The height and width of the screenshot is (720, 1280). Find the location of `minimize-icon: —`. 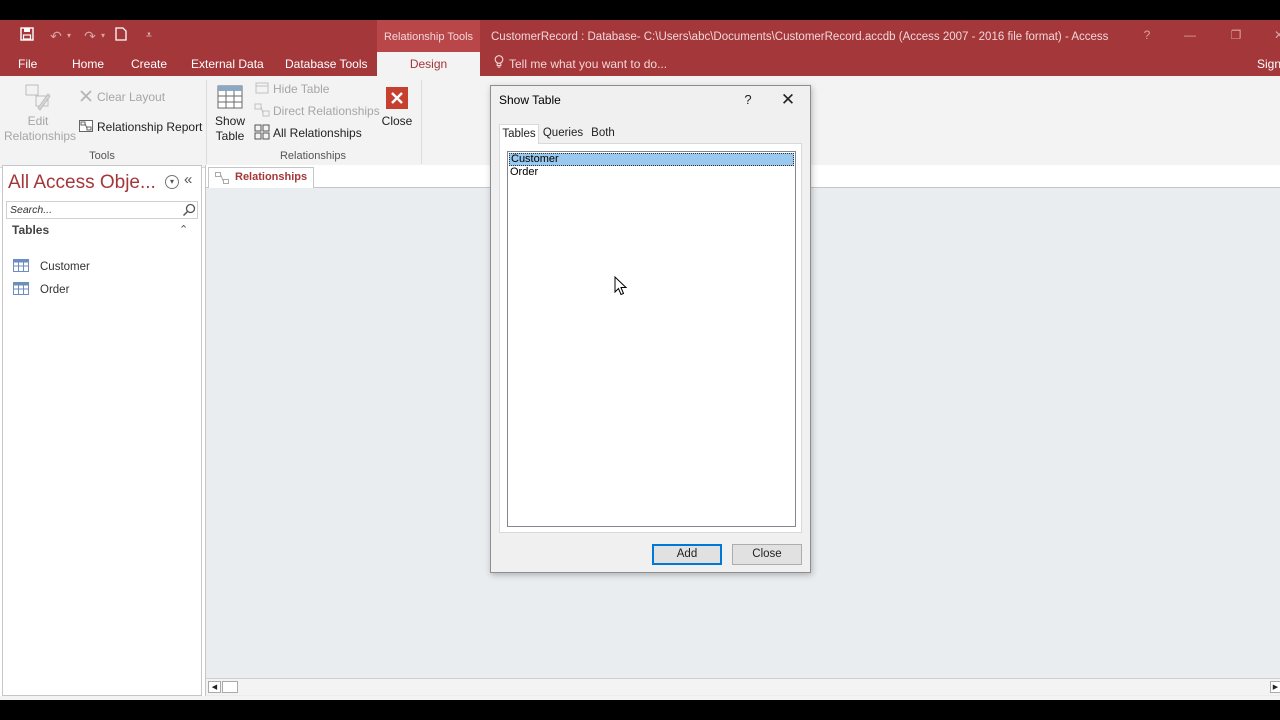

minimize-icon: — is located at coordinates (1190, 36).